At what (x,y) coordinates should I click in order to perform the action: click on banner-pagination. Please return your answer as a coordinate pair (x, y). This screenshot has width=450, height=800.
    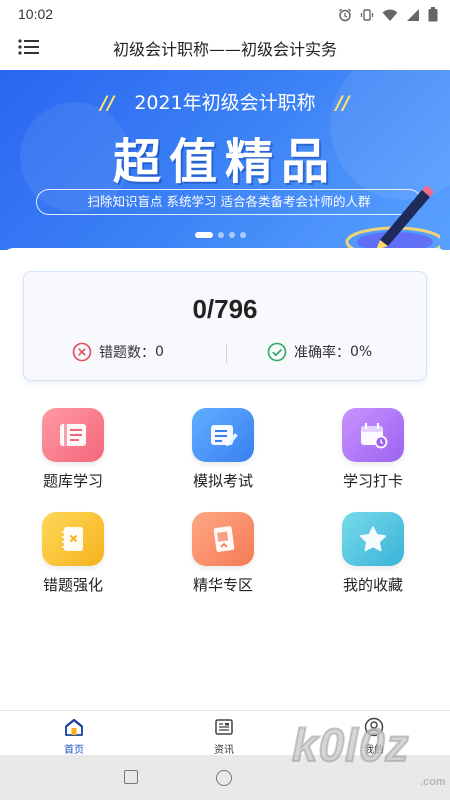
    Looking at the image, I should click on (220, 235).